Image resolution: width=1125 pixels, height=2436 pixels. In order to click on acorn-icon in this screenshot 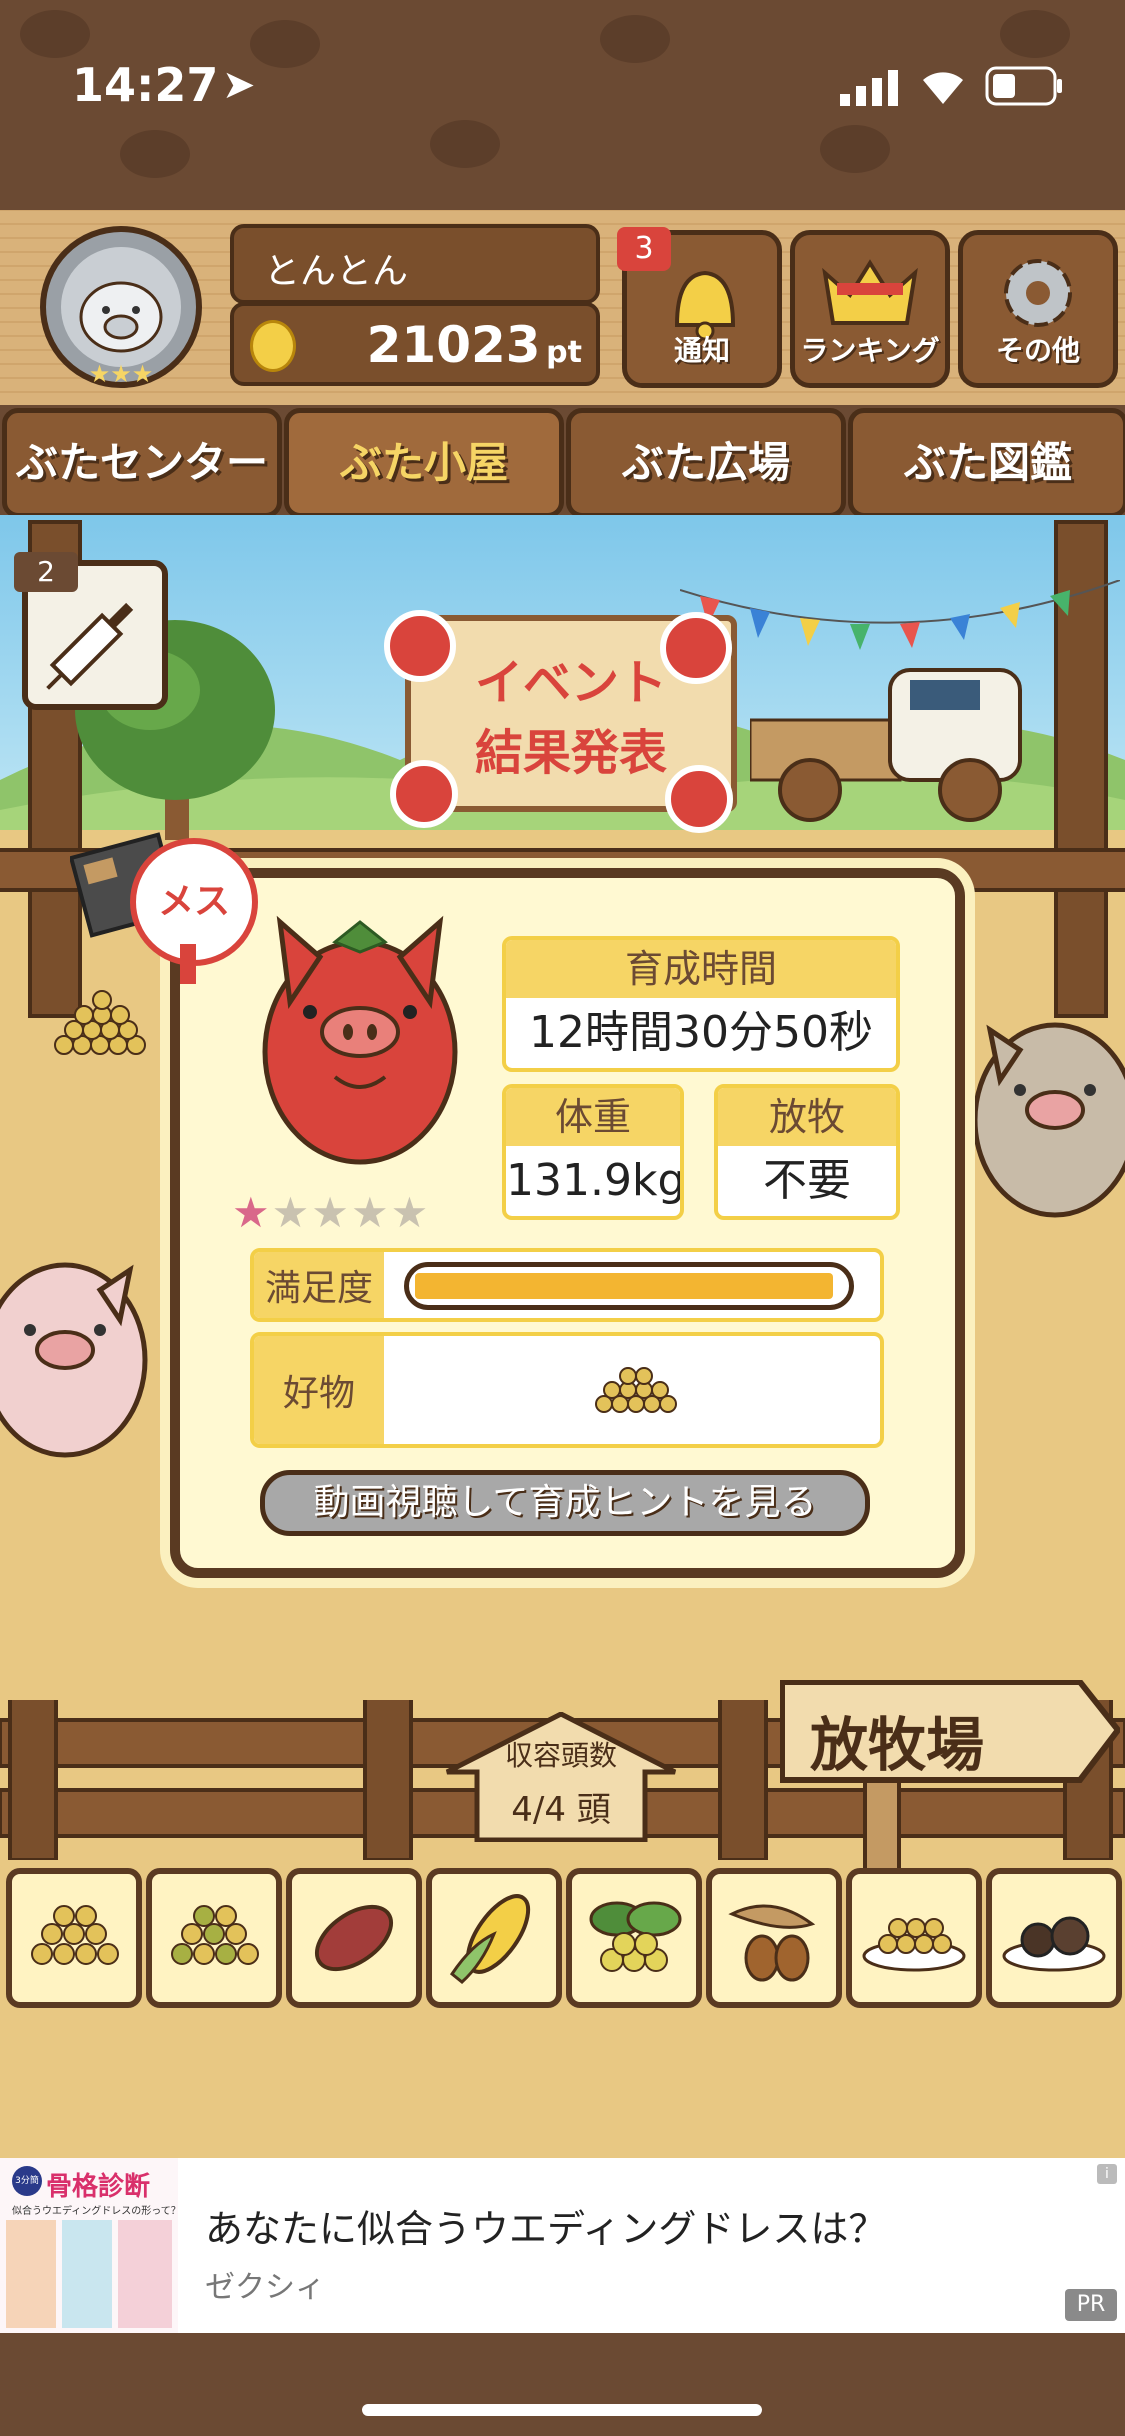, I will do `click(772, 1943)`.